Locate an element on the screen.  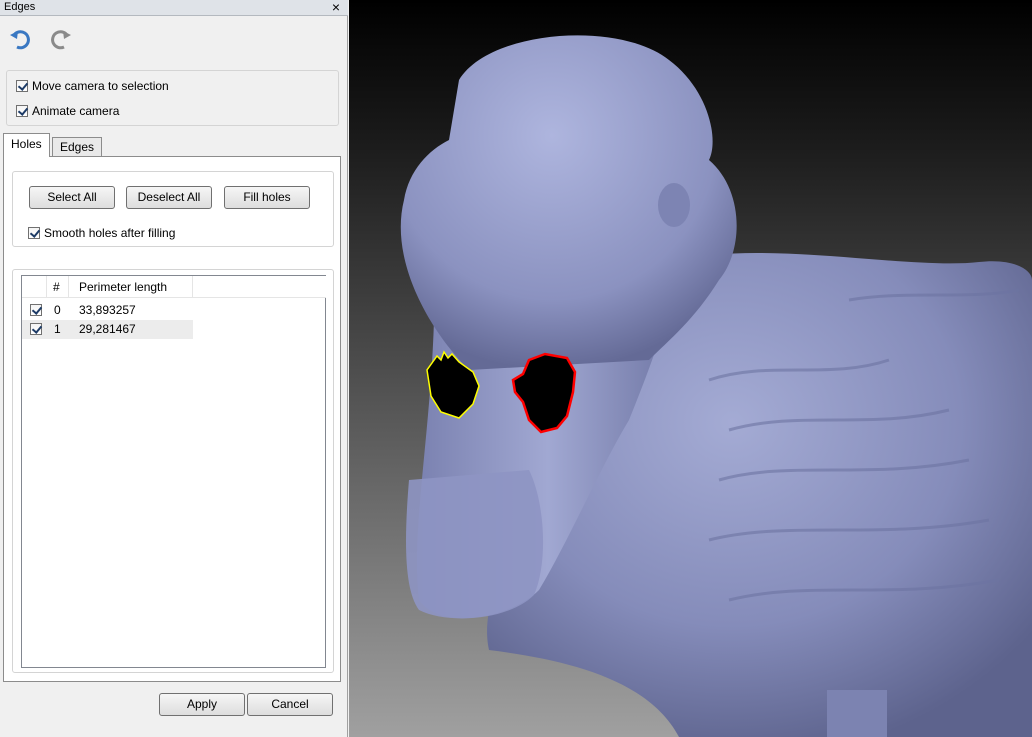
smooth-holes-checkbox: Smooth holes after filling is located at coordinates (101, 233).